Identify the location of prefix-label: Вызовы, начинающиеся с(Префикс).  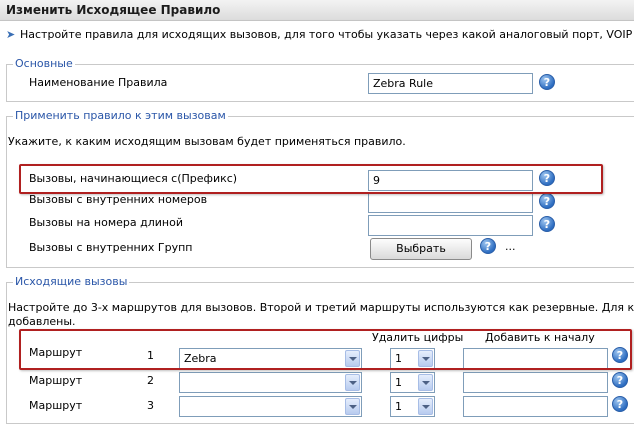
(133, 178).